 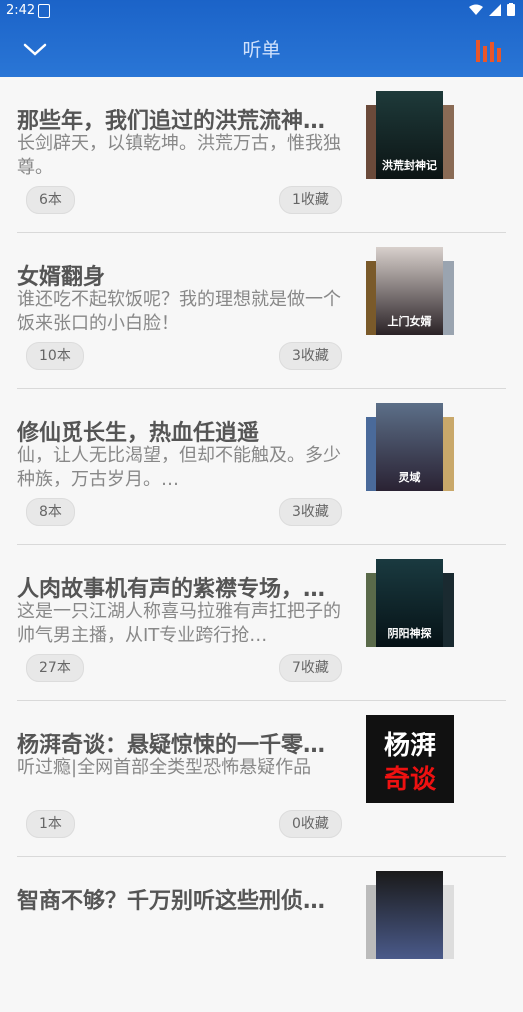 I want to click on top-bar: 2:42 听单, so click(x=261, y=38).